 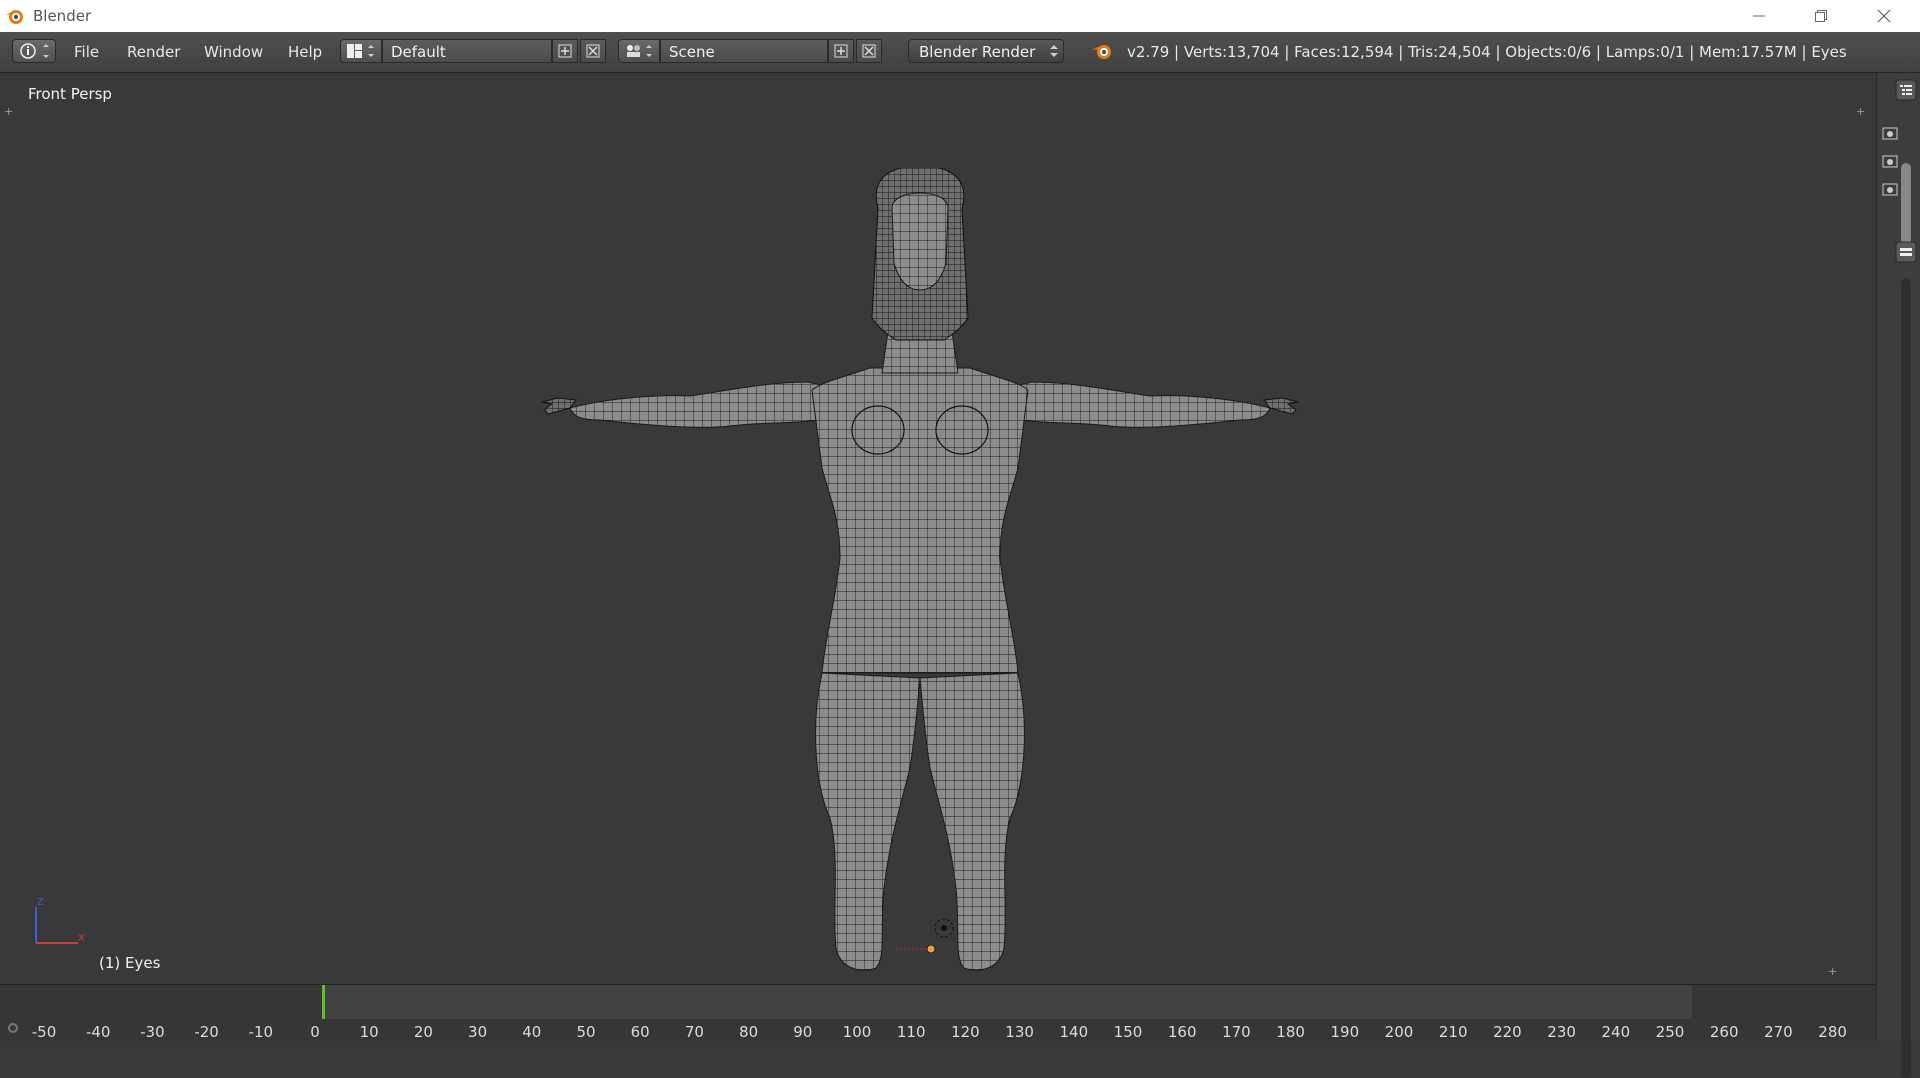 I want to click on window-title: Blender, so click(x=62, y=16).